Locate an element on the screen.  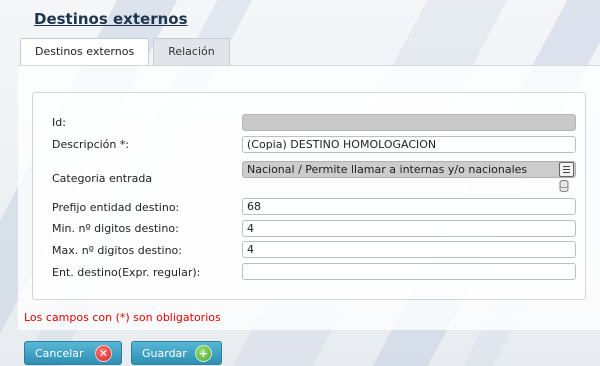
prefijo-label: Prefijo entidad destino: is located at coordinates (116, 207).